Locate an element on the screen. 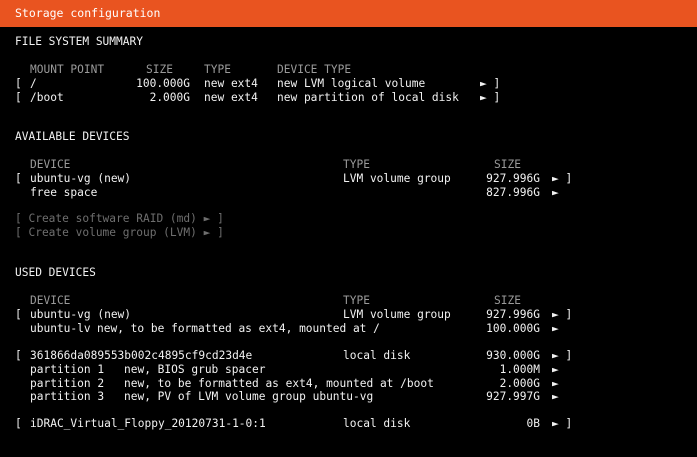  create-software-raid-button: [ Create software RAID (md) ► ] is located at coordinates (119, 218).